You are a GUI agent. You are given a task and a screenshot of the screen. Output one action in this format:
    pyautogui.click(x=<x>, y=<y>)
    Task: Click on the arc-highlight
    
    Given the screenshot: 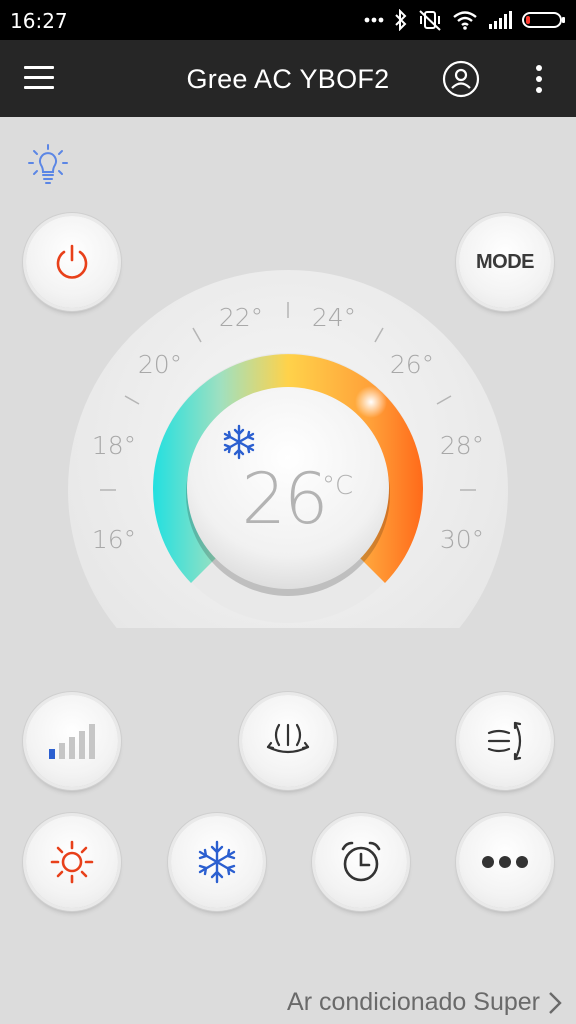 What is the action you would take?
    pyautogui.click(x=371, y=402)
    